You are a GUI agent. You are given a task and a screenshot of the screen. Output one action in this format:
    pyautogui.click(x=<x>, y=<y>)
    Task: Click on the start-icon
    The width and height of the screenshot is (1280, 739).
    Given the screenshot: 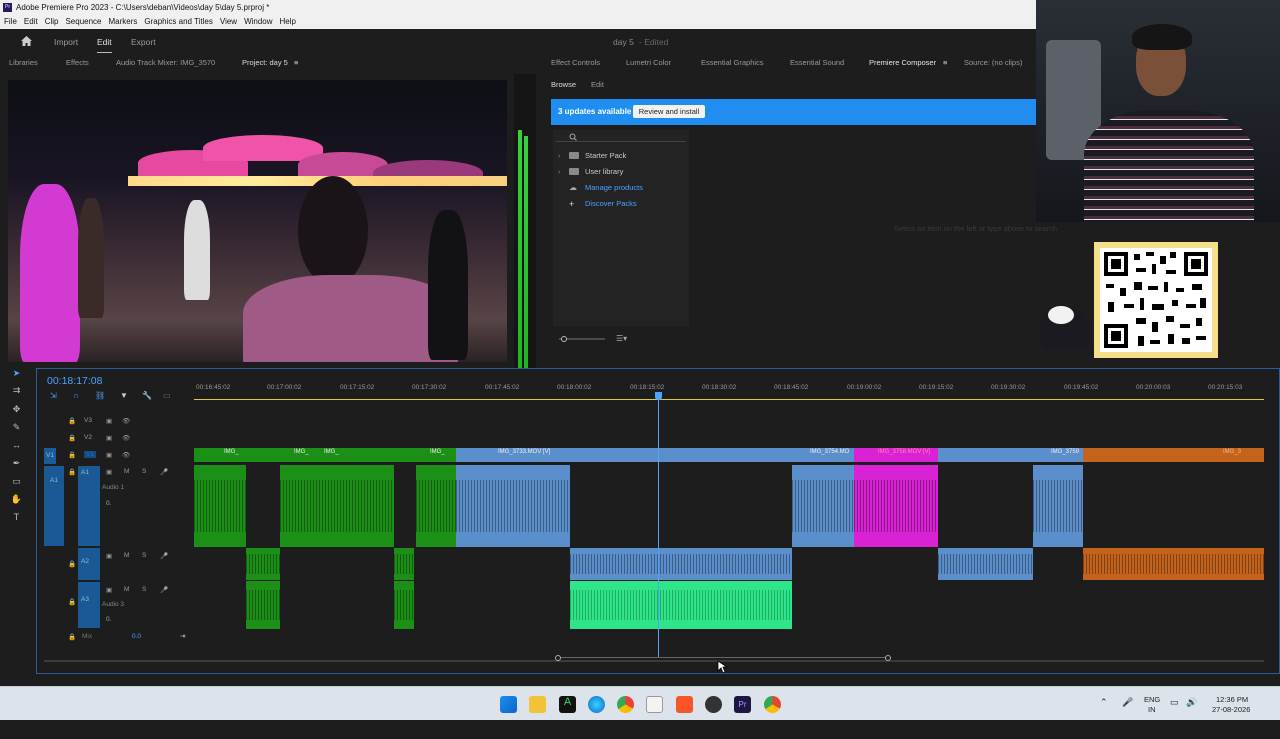 What is the action you would take?
    pyautogui.click(x=508, y=704)
    